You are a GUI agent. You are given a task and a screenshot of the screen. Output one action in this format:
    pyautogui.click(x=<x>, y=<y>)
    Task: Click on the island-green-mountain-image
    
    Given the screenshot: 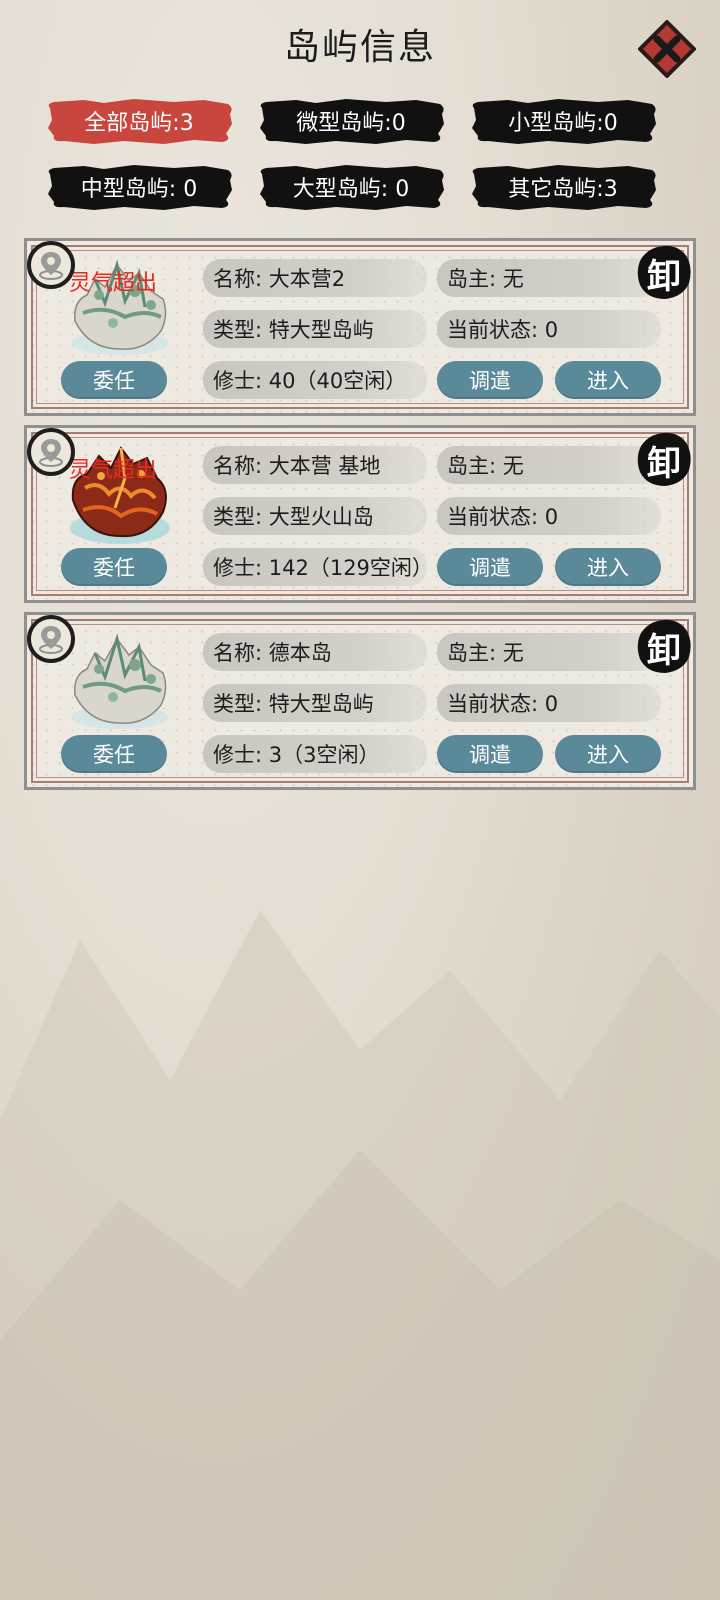 What is the action you would take?
    pyautogui.click(x=120, y=681)
    